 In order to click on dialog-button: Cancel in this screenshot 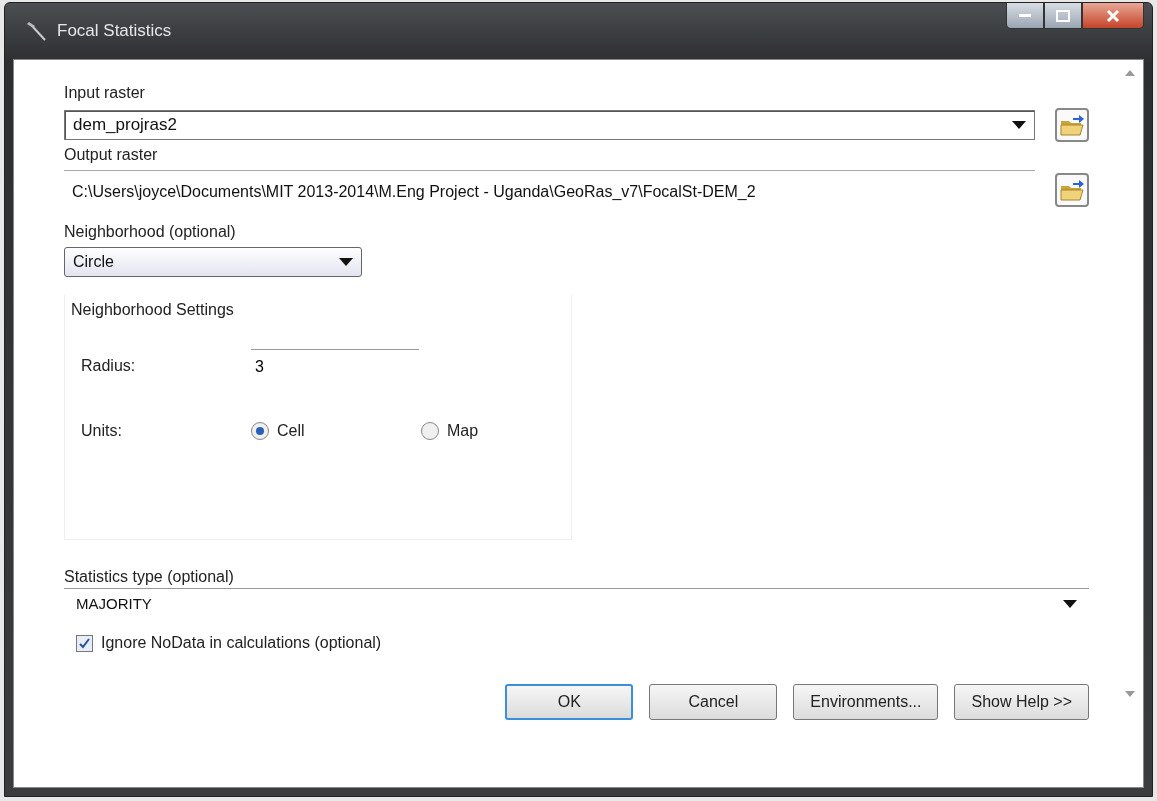, I will do `click(713, 702)`.